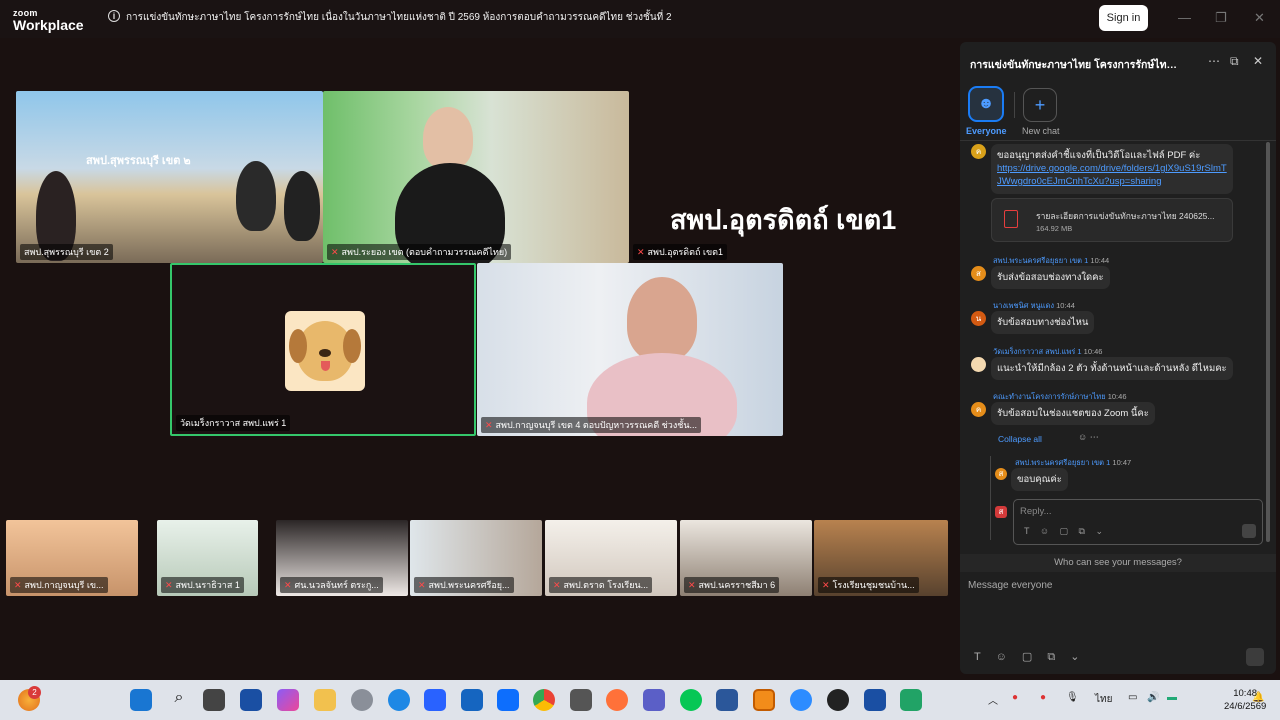  Describe the element at coordinates (1103, 699) in the screenshot. I see `language-indicator: ไทย` at that location.